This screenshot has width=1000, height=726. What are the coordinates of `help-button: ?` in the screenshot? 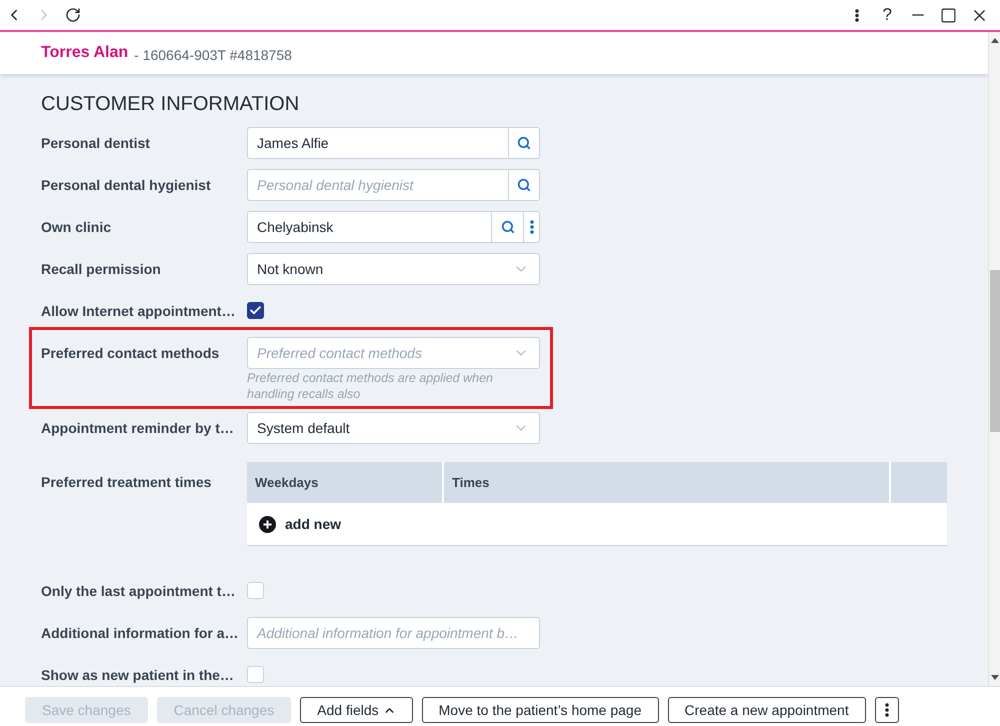 It's located at (887, 15).